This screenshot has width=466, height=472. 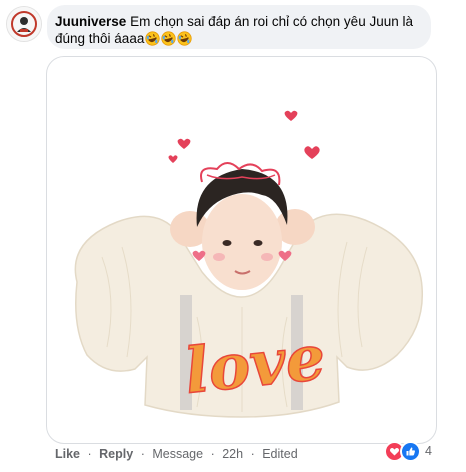 What do you see at coordinates (90, 21) in the screenshot?
I see `comment-author: Juuniverse` at bounding box center [90, 21].